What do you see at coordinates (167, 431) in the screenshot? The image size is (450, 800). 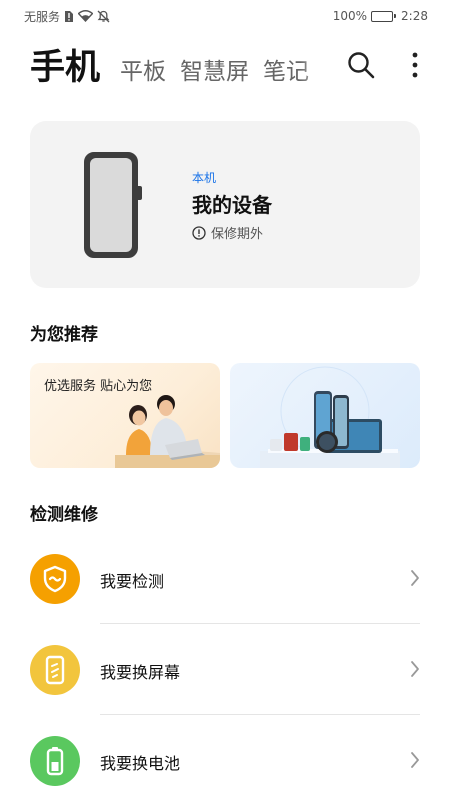 I see `service-people-illustration` at bounding box center [167, 431].